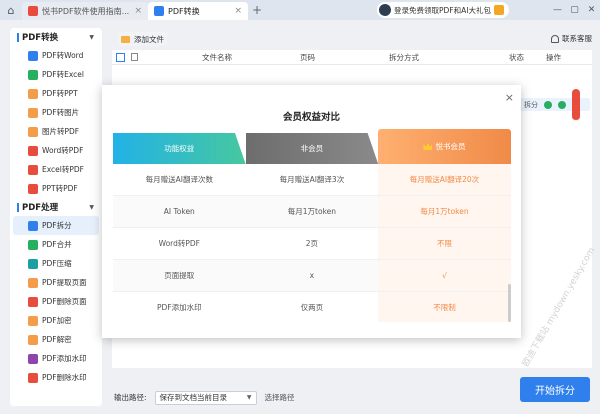 This screenshot has width=600, height=414. Describe the element at coordinates (555, 38) in the screenshot. I see `headset-icon` at that location.